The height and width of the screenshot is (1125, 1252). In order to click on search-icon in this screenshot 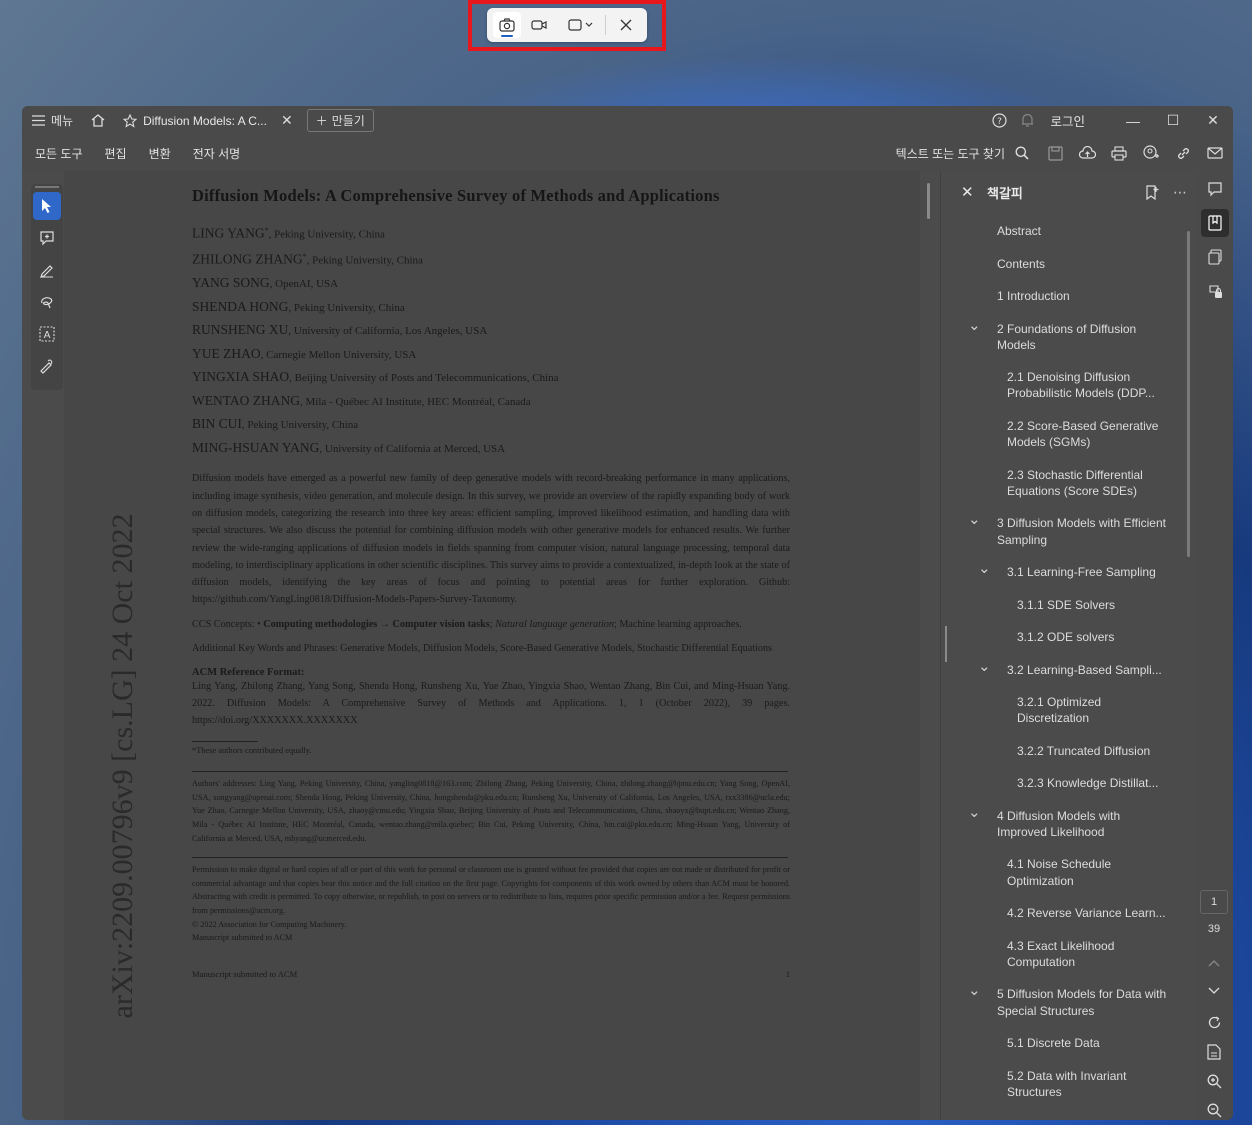, I will do `click(1022, 153)`.